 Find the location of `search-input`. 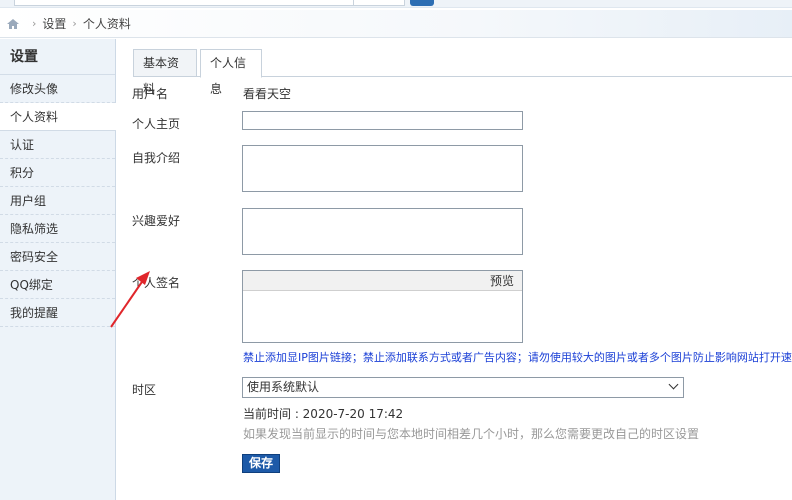

search-input is located at coordinates (184, 3).